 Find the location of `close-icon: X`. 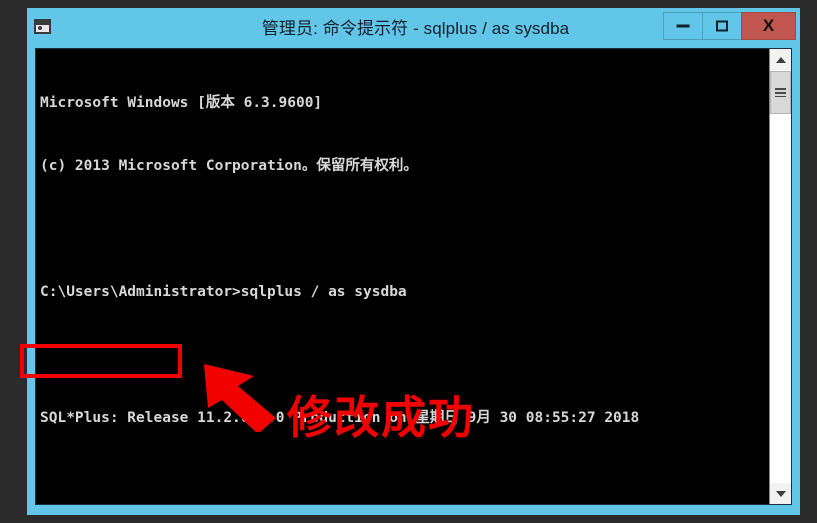

close-icon: X is located at coordinates (768, 25).